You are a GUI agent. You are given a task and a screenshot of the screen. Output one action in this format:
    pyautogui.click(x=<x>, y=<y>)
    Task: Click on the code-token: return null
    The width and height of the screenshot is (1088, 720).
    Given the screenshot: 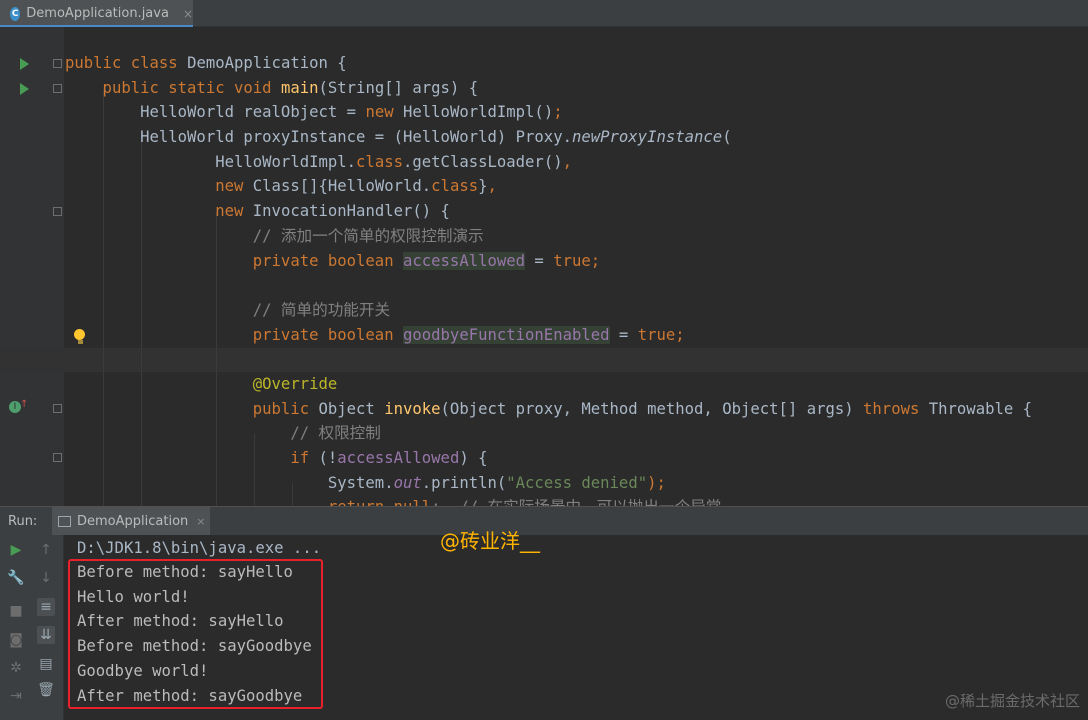 What is the action you would take?
    pyautogui.click(x=379, y=502)
    